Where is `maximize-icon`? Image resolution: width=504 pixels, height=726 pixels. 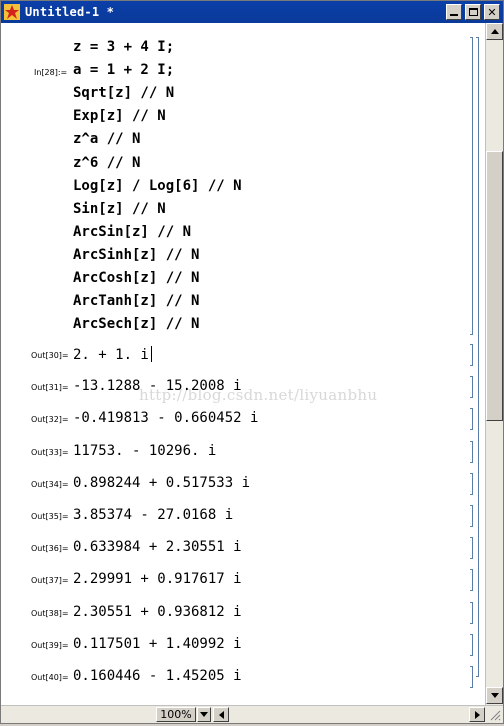
maximize-icon is located at coordinates (473, 12).